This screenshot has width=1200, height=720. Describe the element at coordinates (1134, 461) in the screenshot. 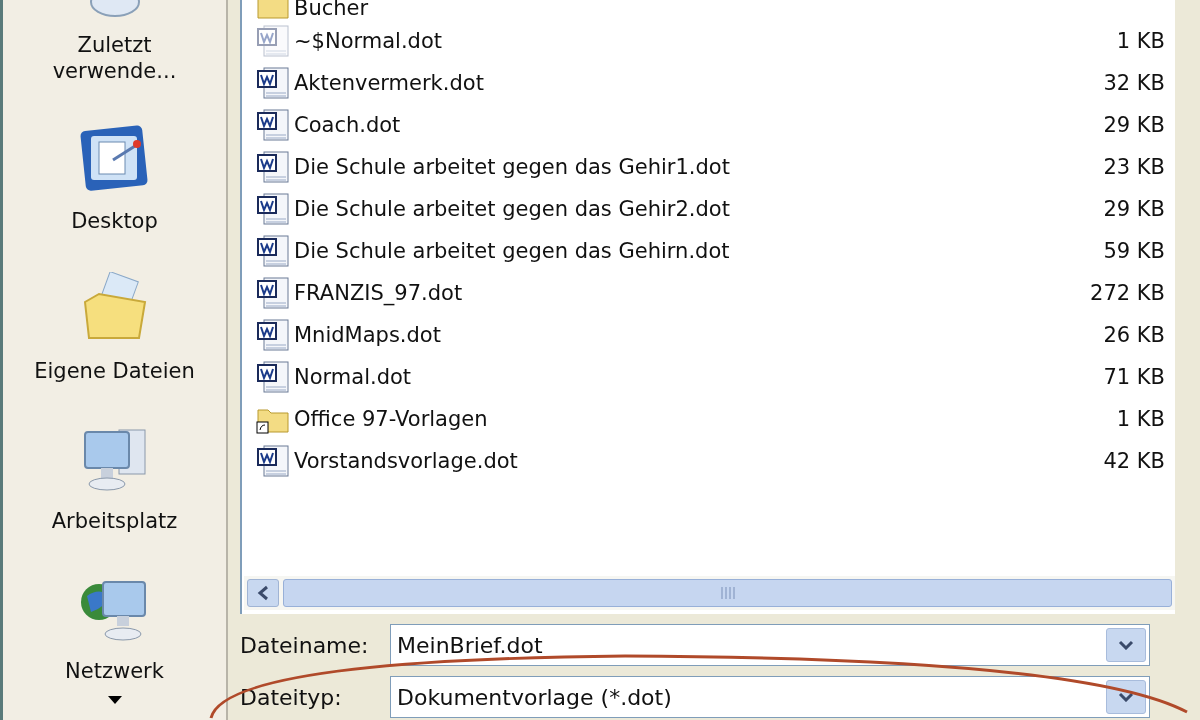

I see `file-size: 42 KB` at that location.